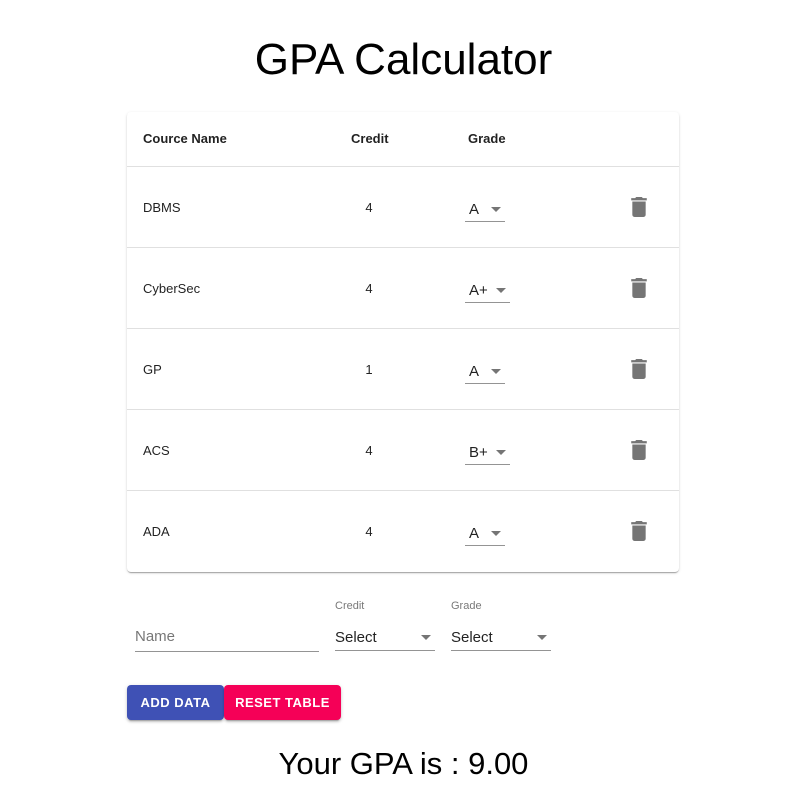 This screenshot has height=811, width=807. I want to click on header-credit: Credit, so click(370, 138).